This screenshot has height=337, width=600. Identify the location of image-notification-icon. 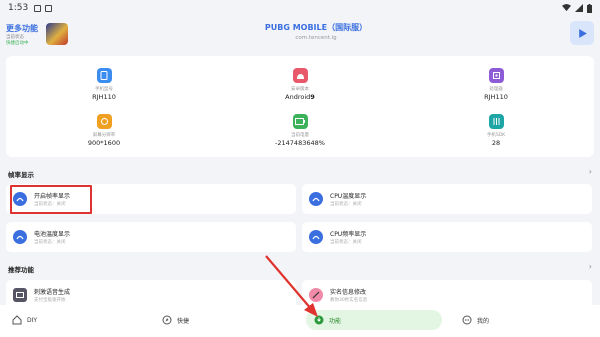
(38, 8).